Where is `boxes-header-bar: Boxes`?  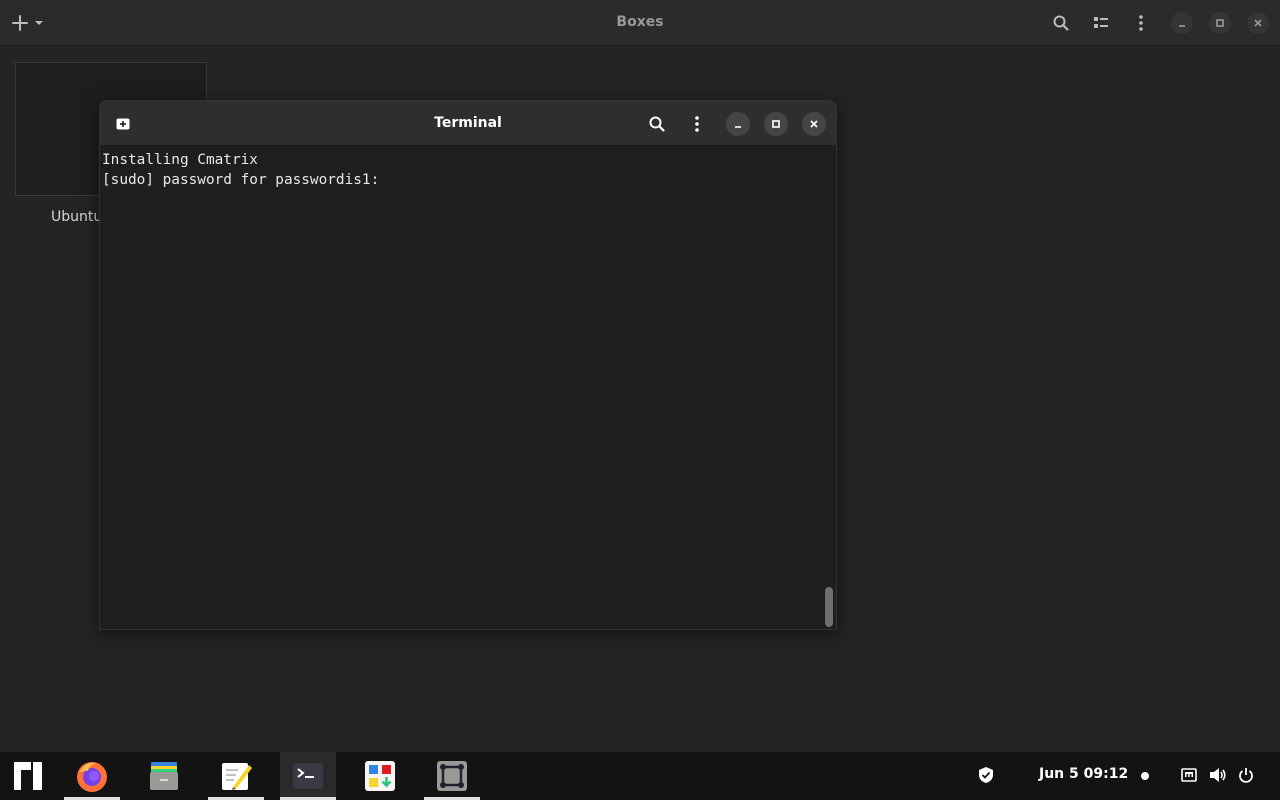 boxes-header-bar: Boxes is located at coordinates (640, 23).